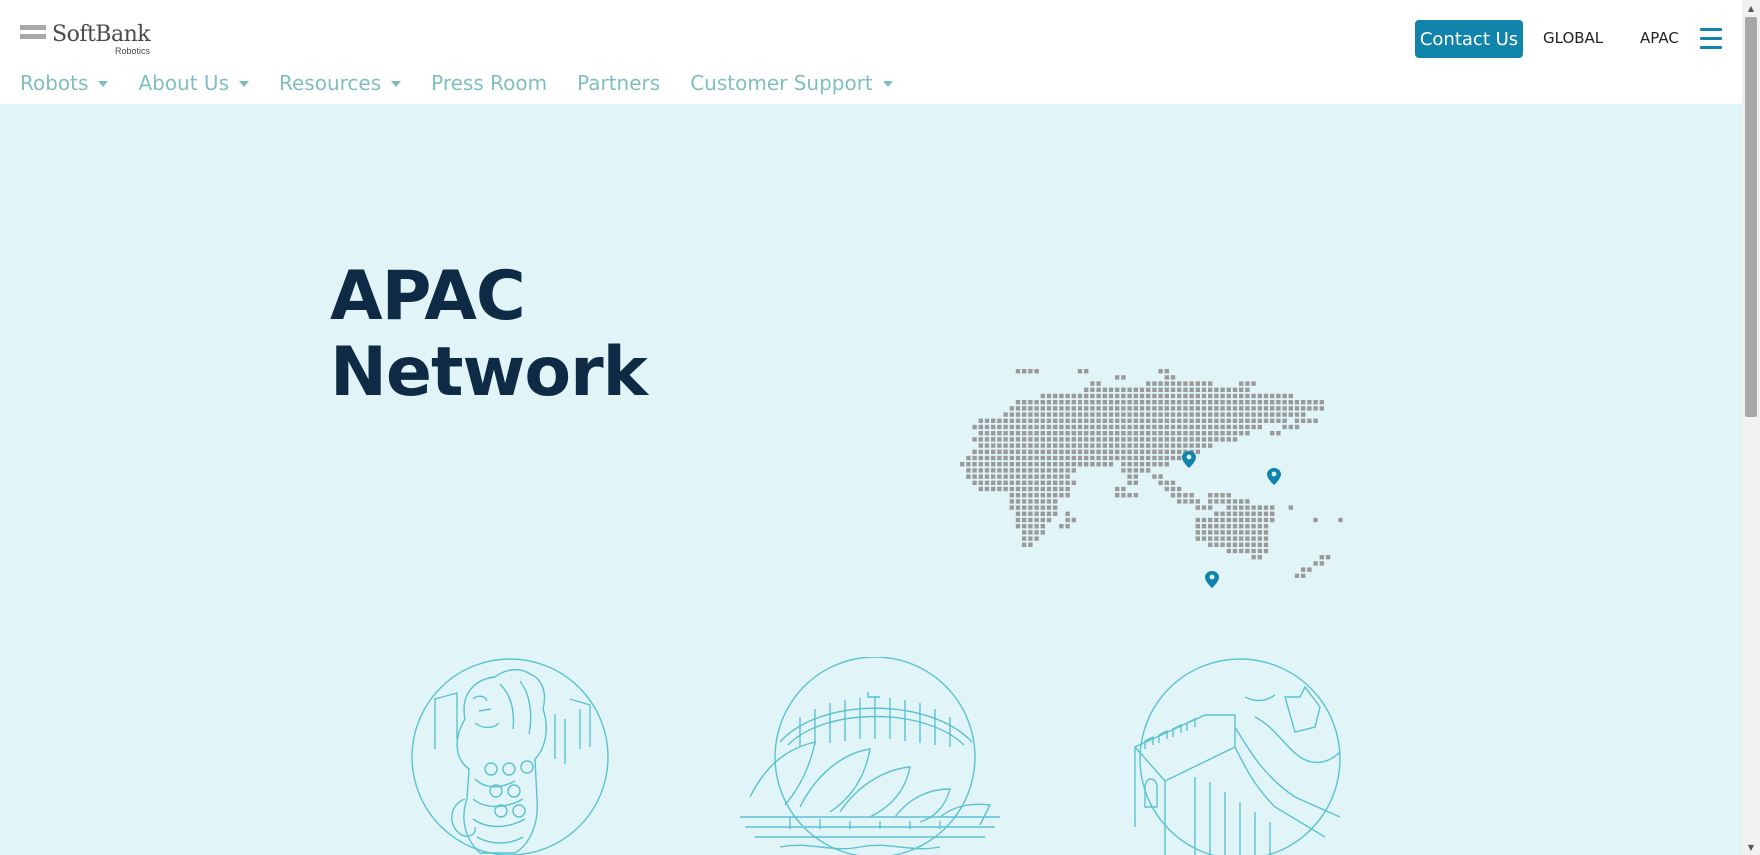 Image resolution: width=1760 pixels, height=855 pixels. What do you see at coordinates (1573, 38) in the screenshot?
I see `global-site-link: GLOBAL` at bounding box center [1573, 38].